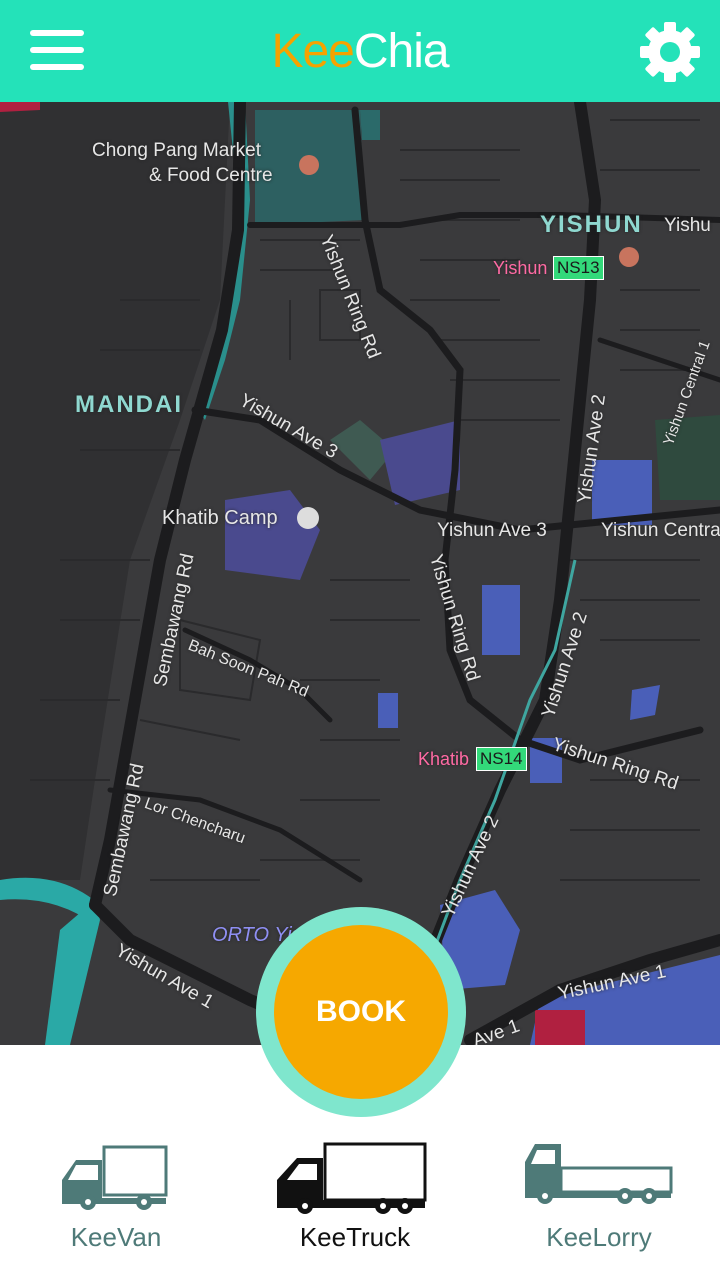 The height and width of the screenshot is (1280, 720). Describe the element at coordinates (578, 268) in the screenshot. I see `station-code-badge: NS13` at that location.